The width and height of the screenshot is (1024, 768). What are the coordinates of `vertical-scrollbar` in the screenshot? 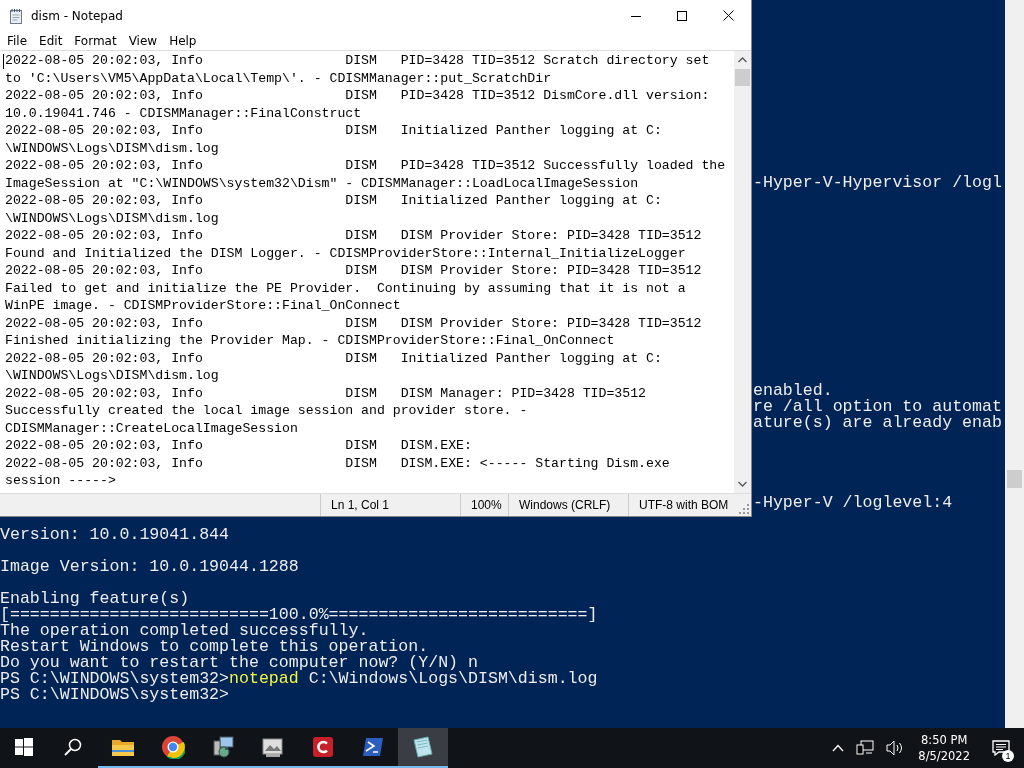 It's located at (742, 272).